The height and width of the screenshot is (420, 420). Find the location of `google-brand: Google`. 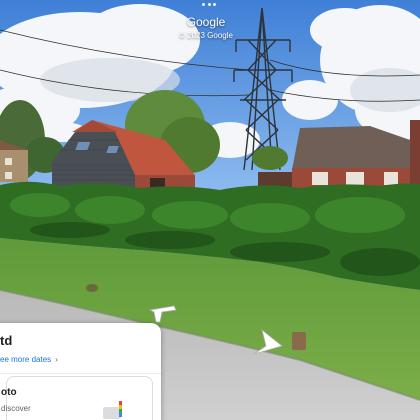

google-brand: Google is located at coordinates (206, 22).